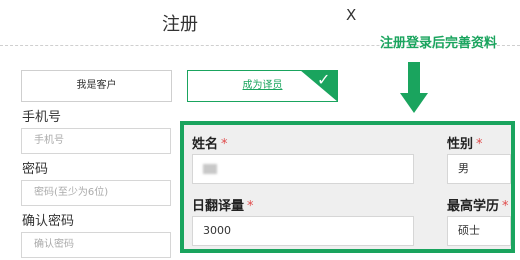 Image resolution: width=520 pixels, height=260 pixels. What do you see at coordinates (210, 169) in the screenshot?
I see `blurred-name-value` at bounding box center [210, 169].